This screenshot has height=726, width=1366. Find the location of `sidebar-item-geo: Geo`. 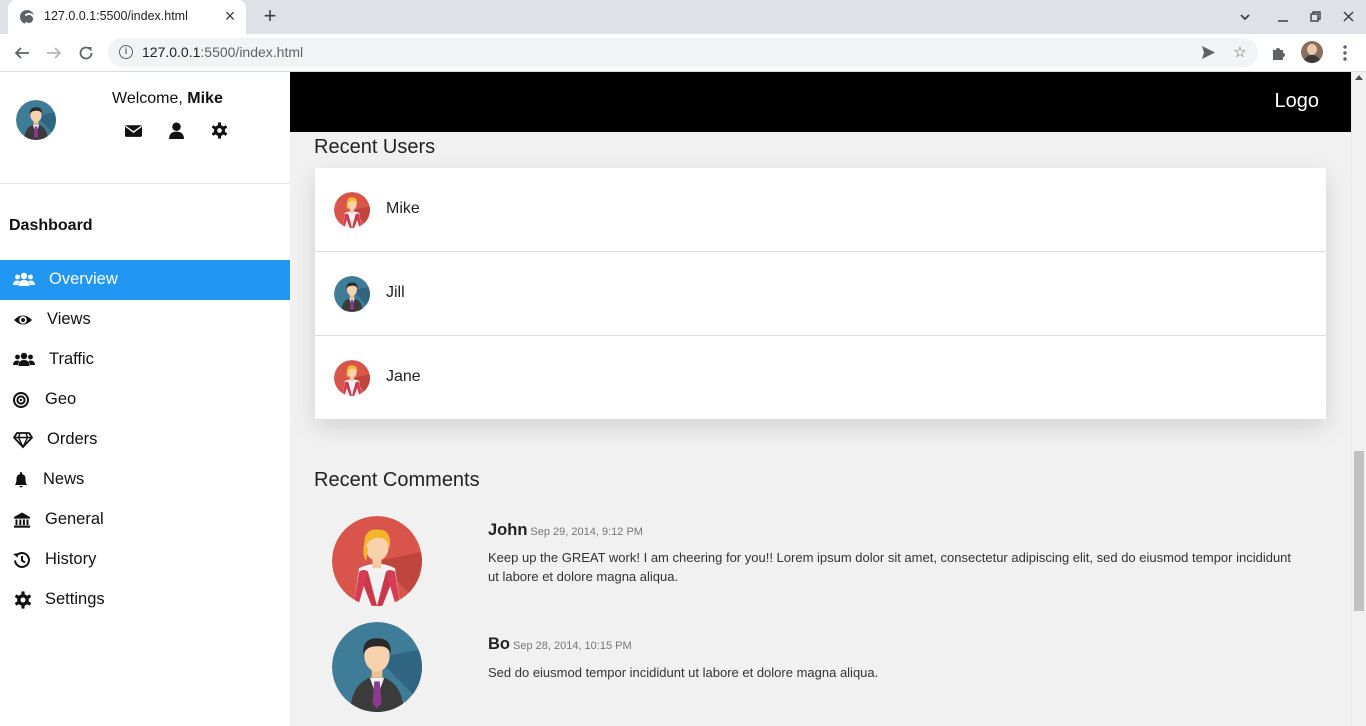

sidebar-item-geo: Geo is located at coordinates (145, 400).